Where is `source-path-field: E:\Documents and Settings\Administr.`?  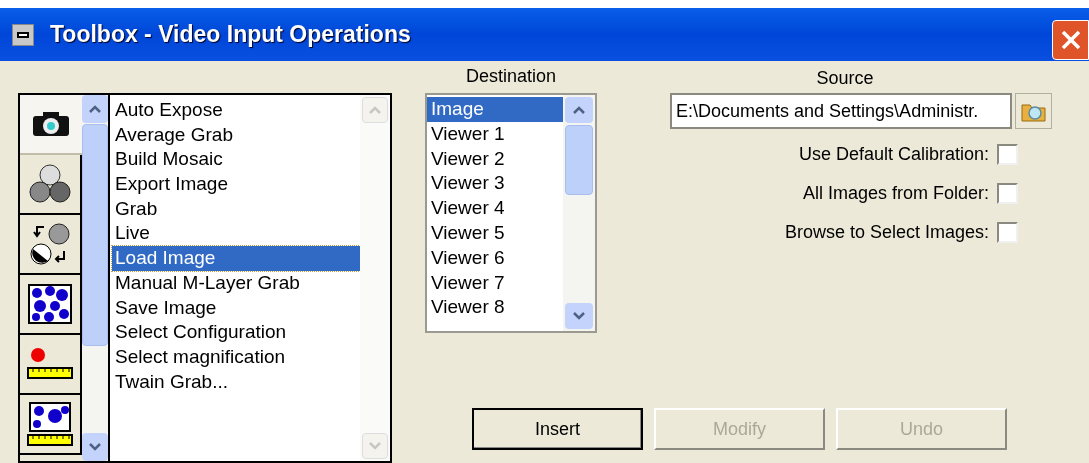
source-path-field: E:\Documents and Settings\Administr. is located at coordinates (841, 111).